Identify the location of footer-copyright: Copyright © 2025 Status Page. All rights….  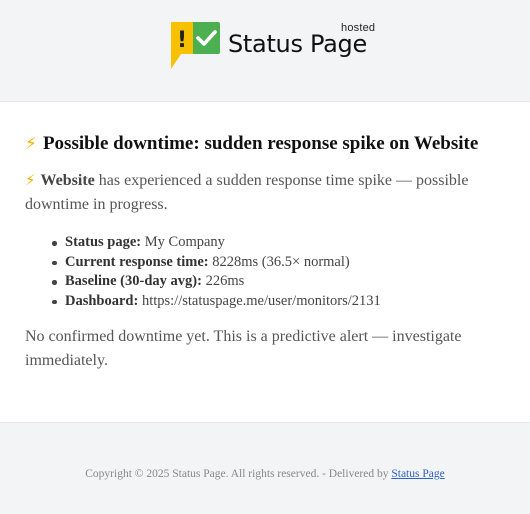
(265, 474).